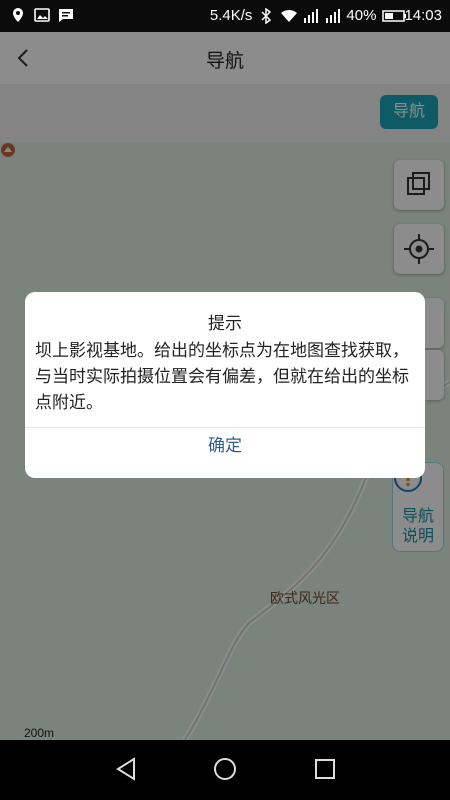 The width and height of the screenshot is (450, 800). I want to click on confirm-button: 确定, so click(225, 453).